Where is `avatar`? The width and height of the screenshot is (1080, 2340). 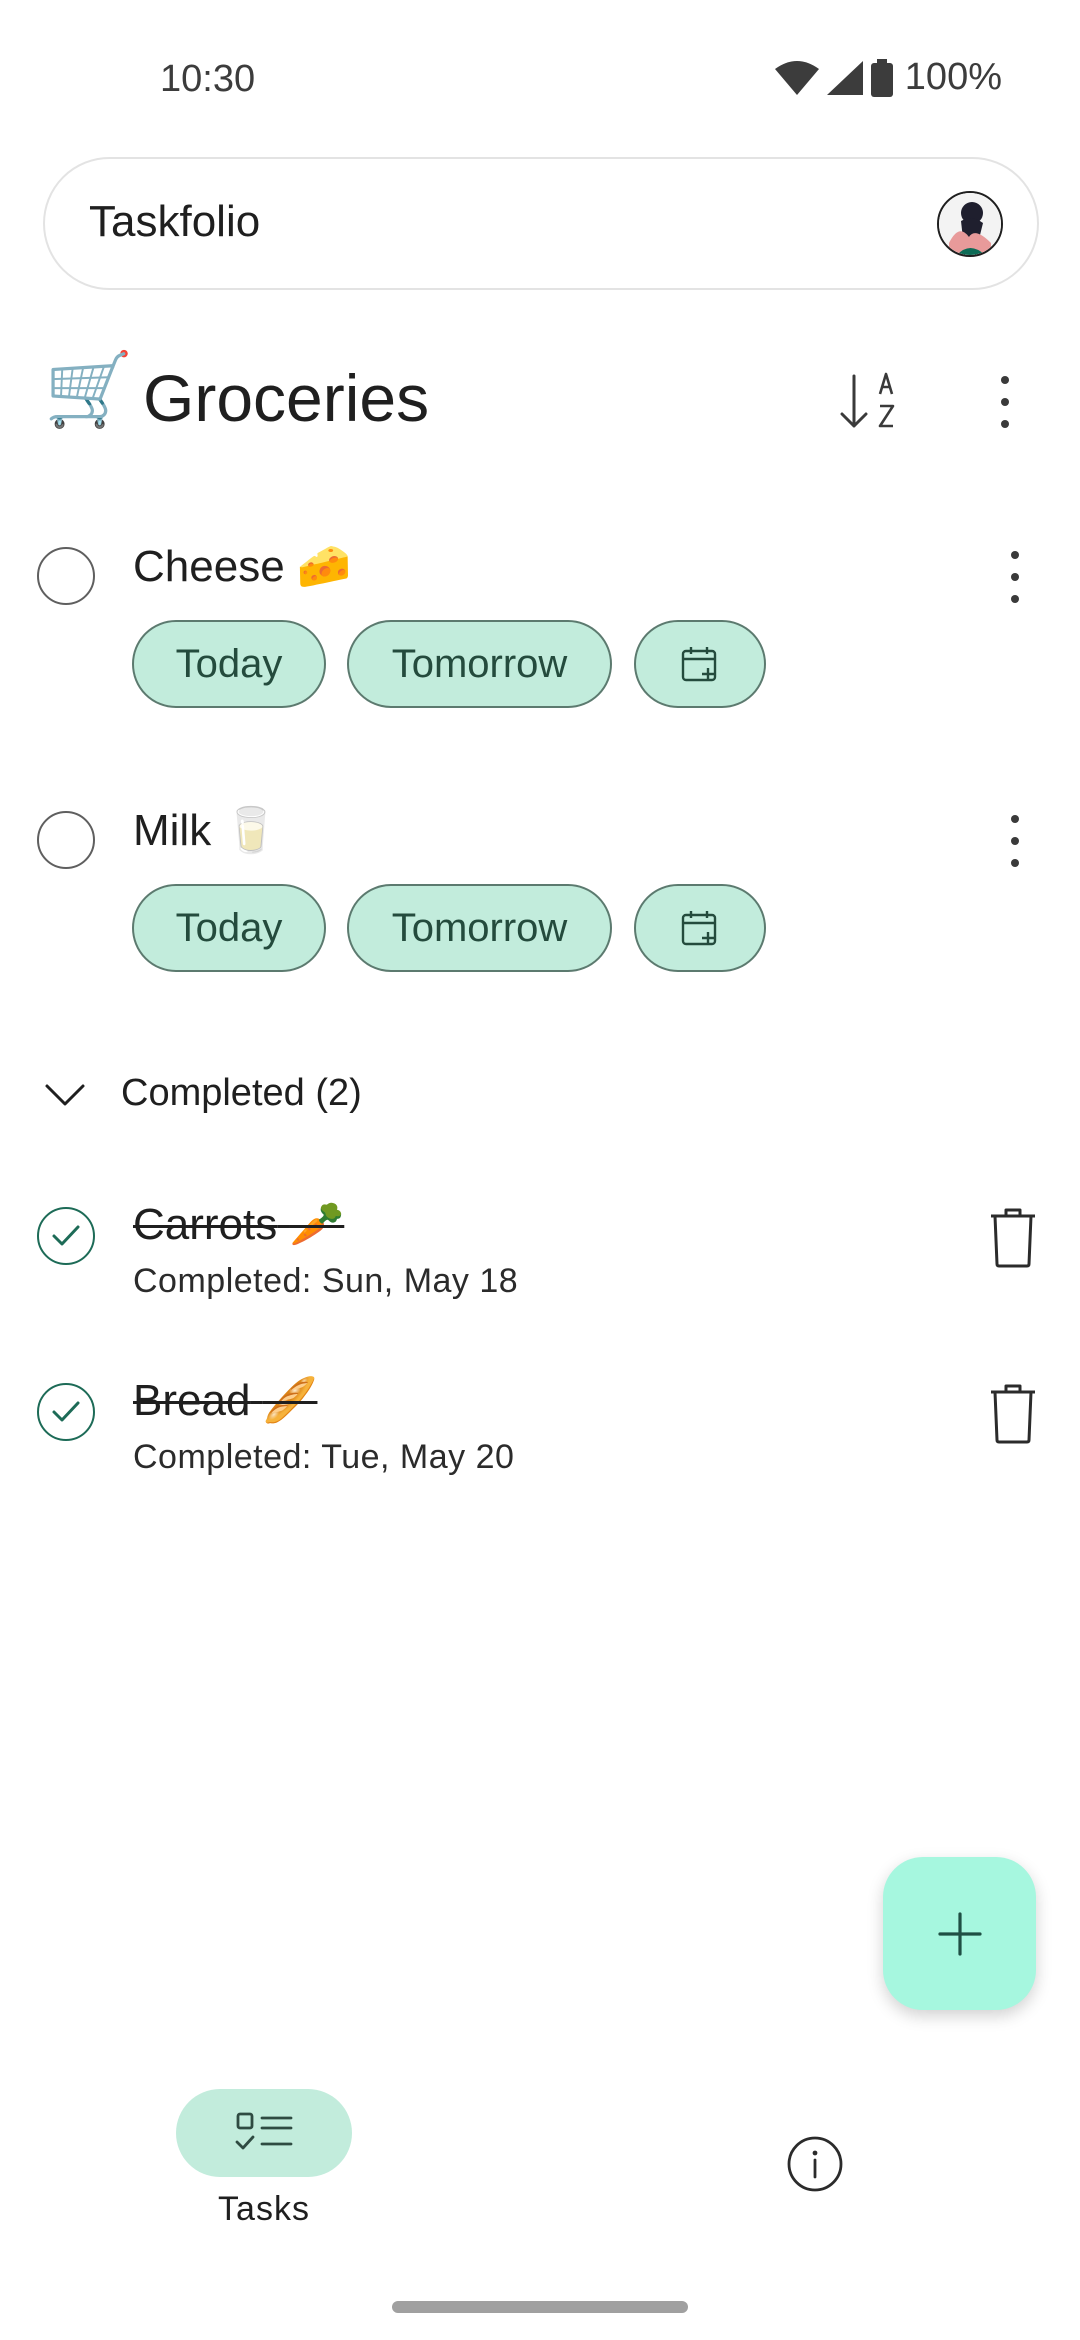 avatar is located at coordinates (970, 224).